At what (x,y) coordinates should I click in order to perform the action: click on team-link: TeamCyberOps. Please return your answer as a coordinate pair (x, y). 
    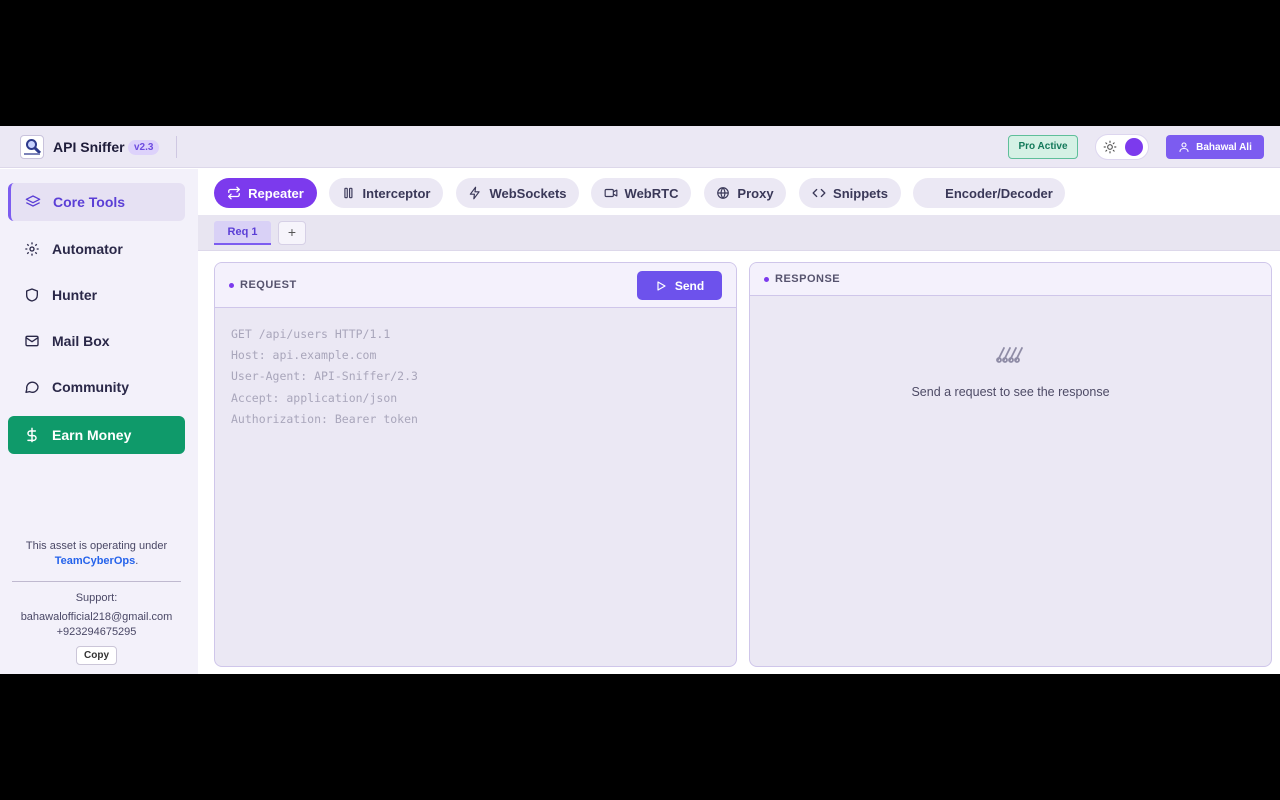
    Looking at the image, I should click on (95, 561).